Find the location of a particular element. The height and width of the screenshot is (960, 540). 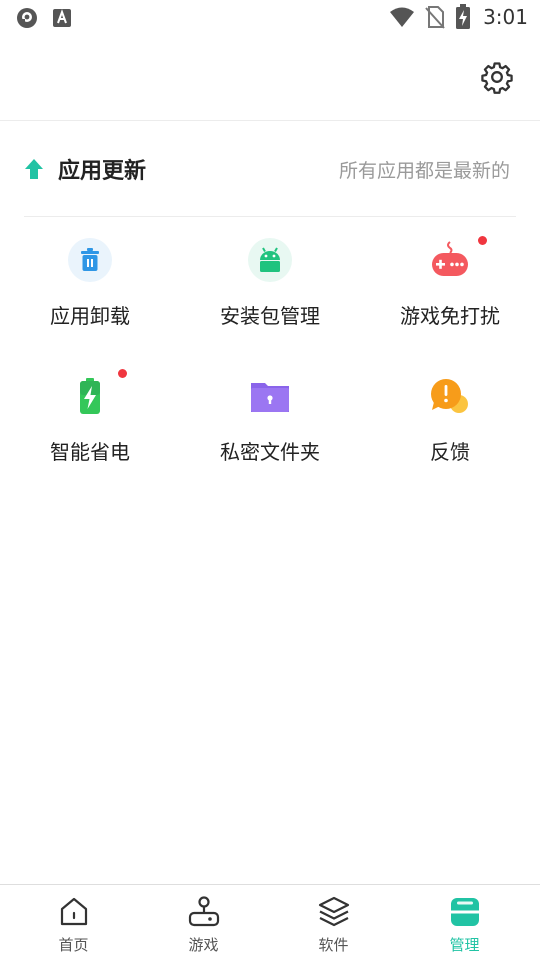

tool-uninstall: 应用卸载 is located at coordinates (90, 291).